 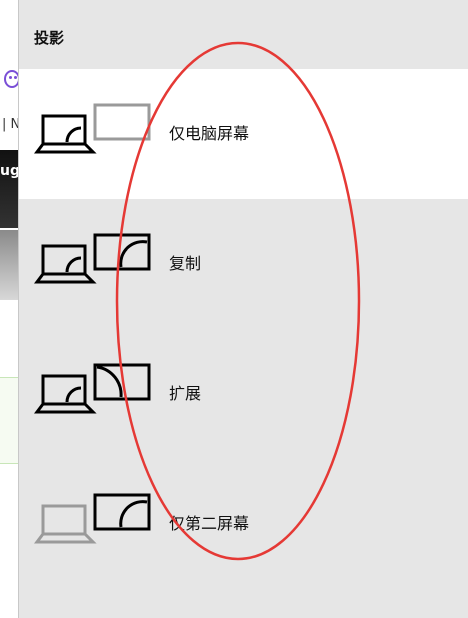 I want to click on pc-screen-only-icon, so click(x=92, y=128).